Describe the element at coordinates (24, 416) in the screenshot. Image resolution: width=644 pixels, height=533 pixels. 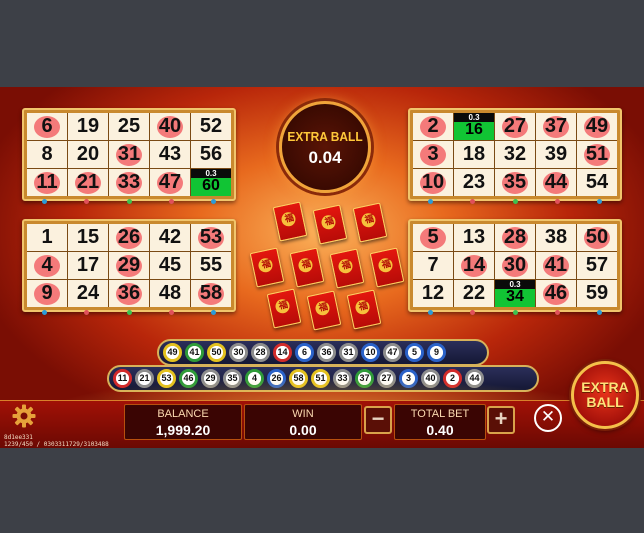
I see `settings-gear-icon` at that location.